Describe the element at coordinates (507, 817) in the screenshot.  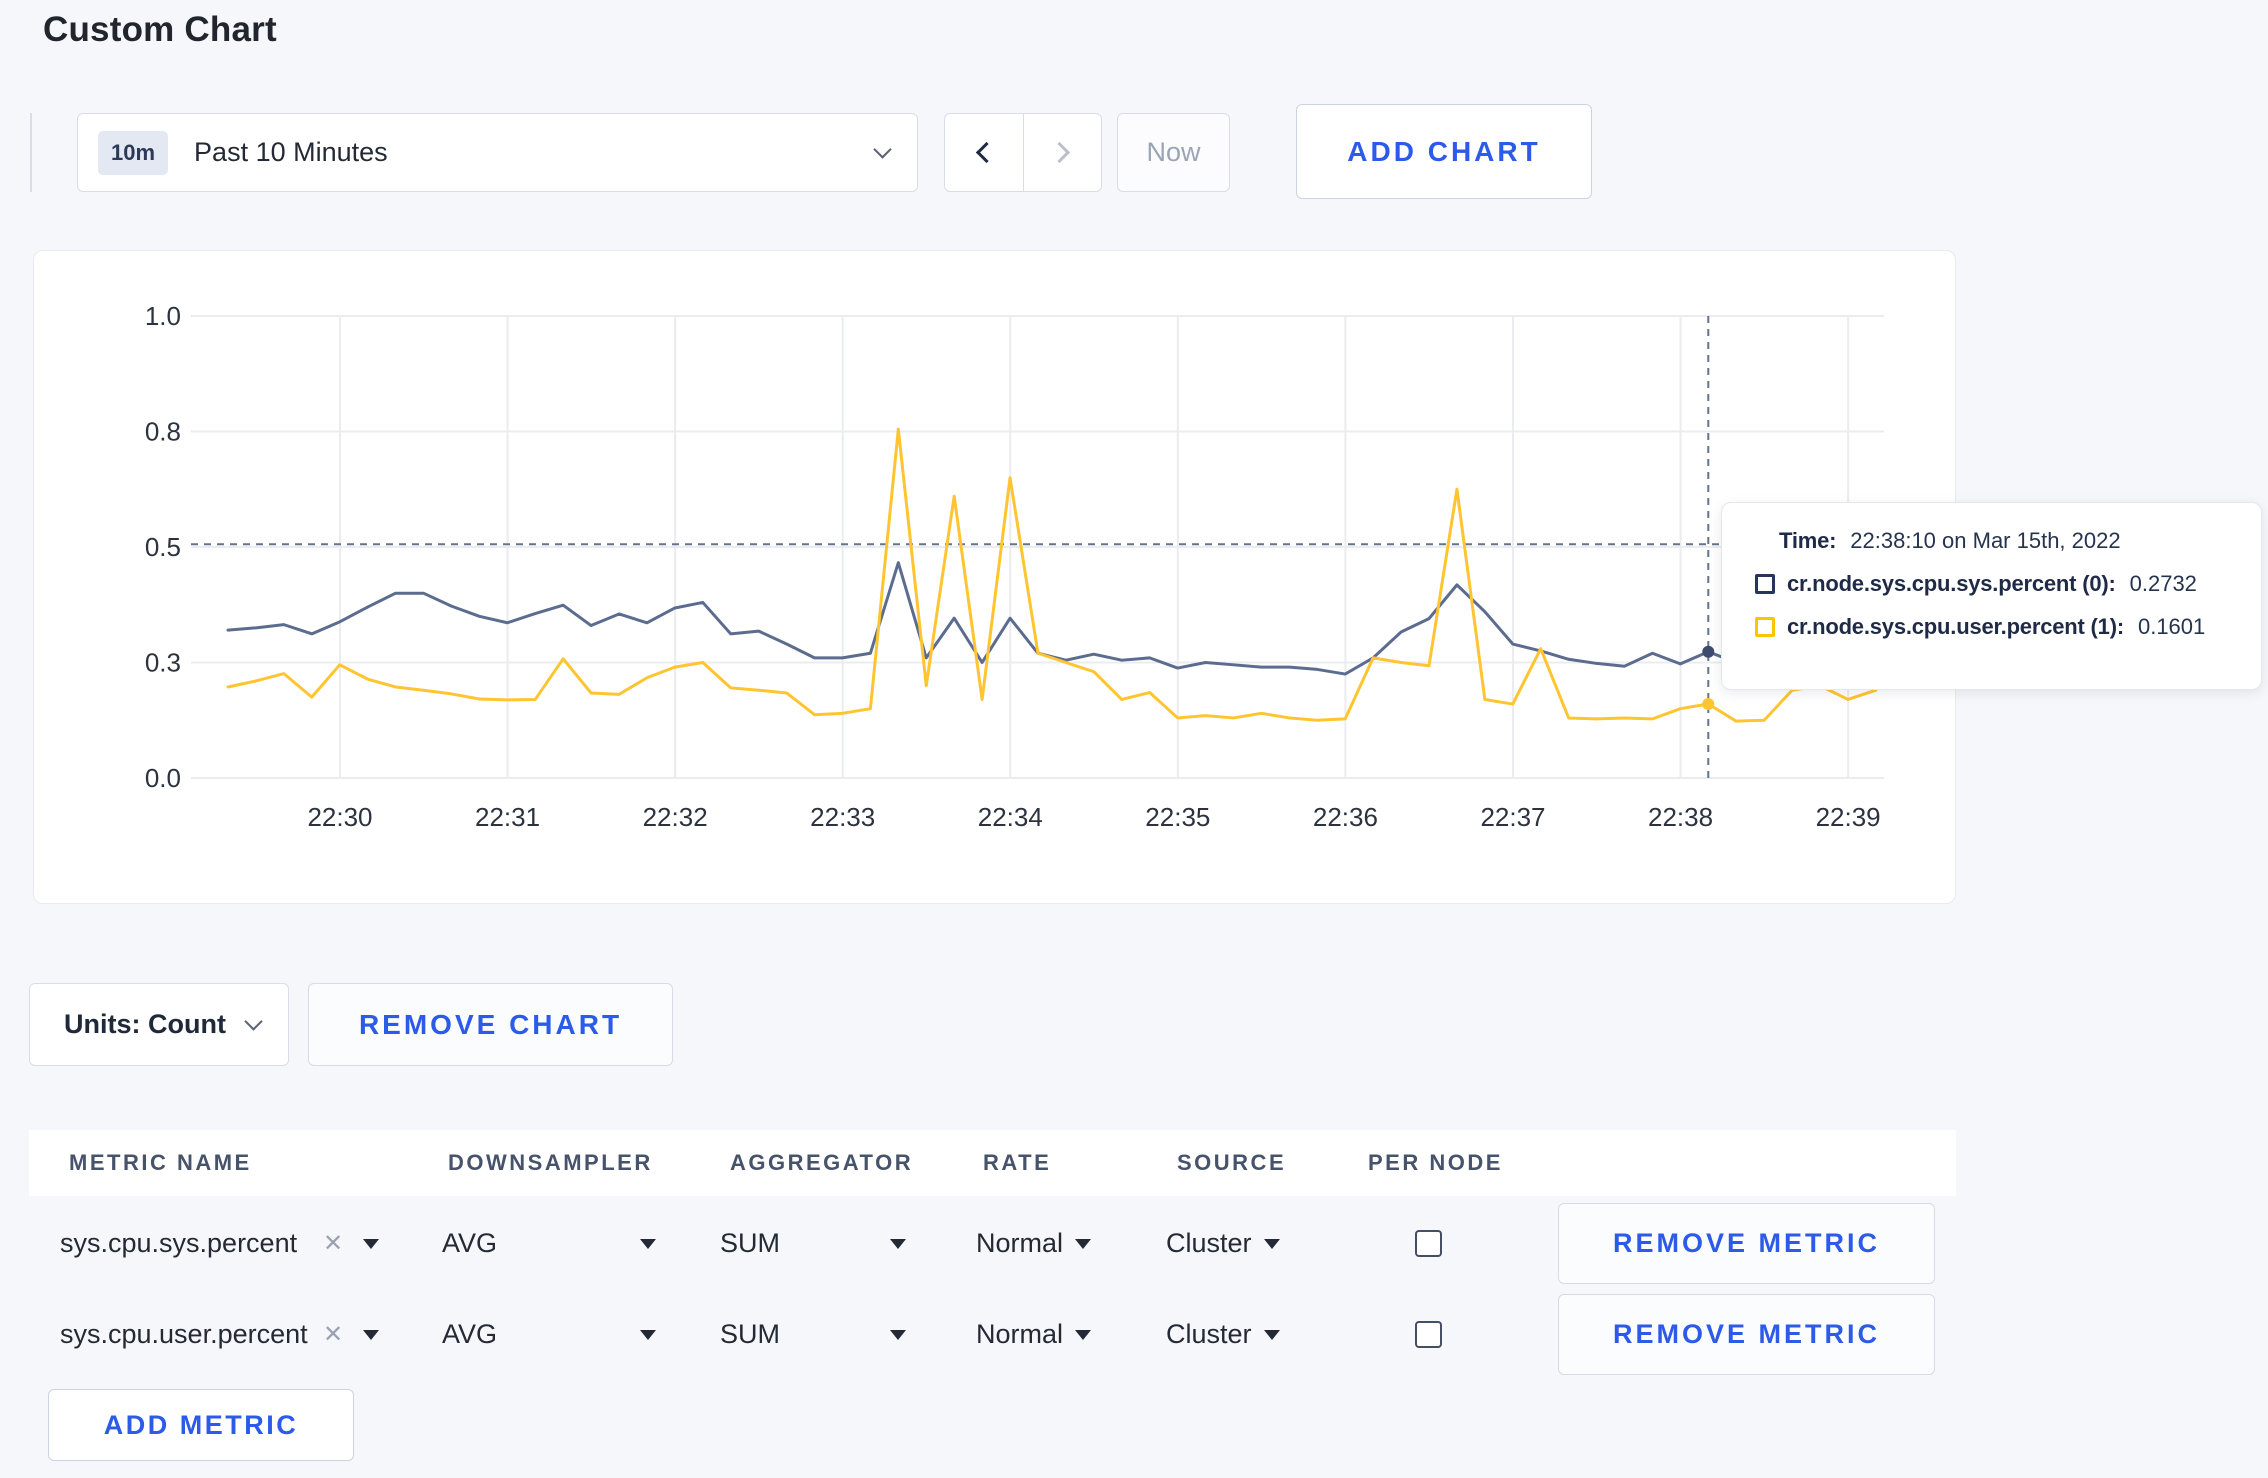
I see `x-axis-tick-label: 22:31` at that location.